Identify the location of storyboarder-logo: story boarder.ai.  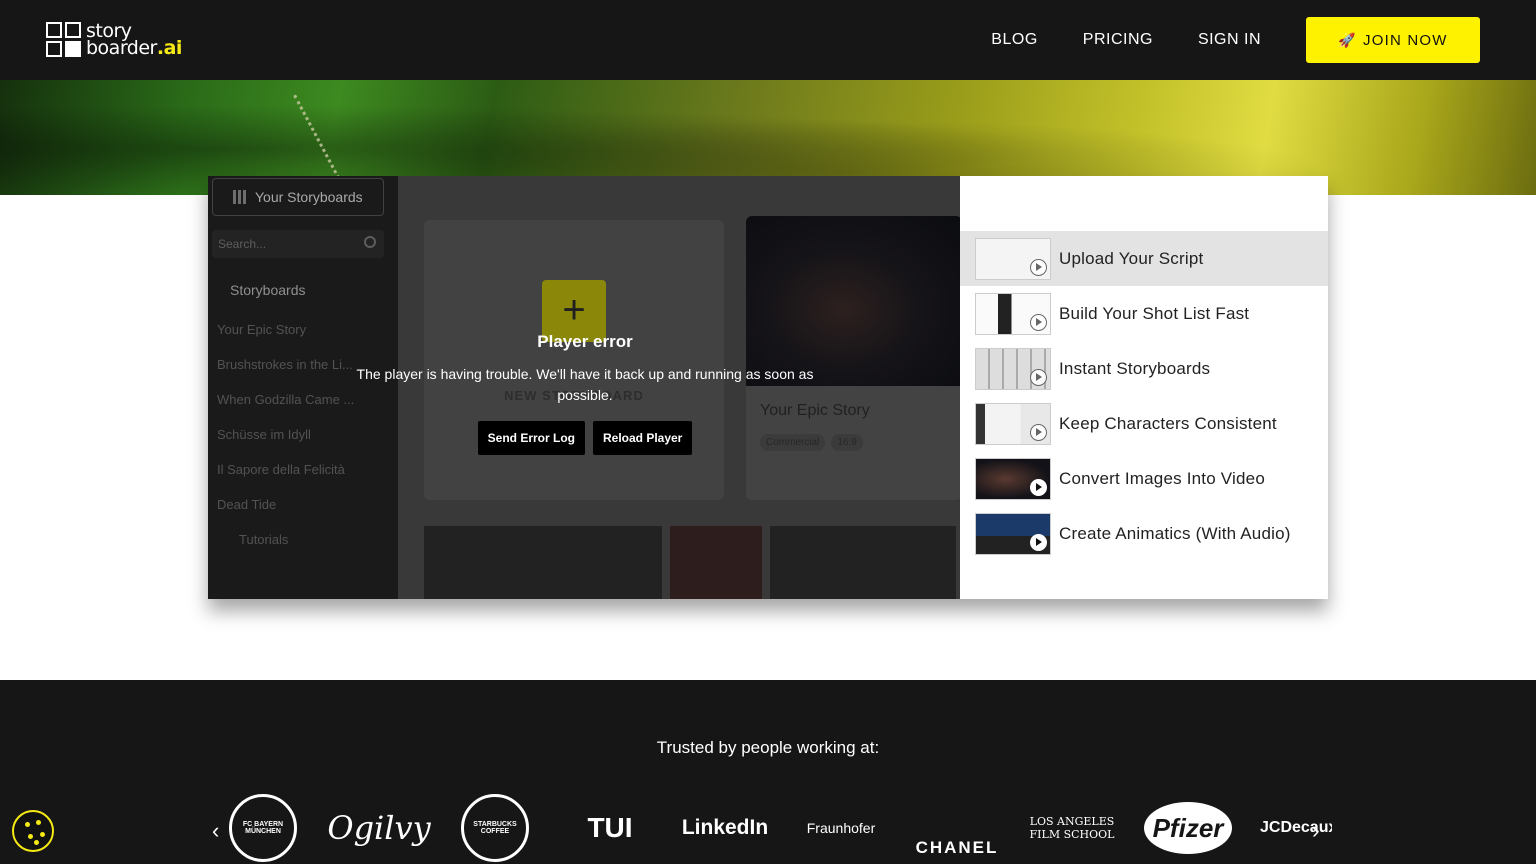
(114, 40).